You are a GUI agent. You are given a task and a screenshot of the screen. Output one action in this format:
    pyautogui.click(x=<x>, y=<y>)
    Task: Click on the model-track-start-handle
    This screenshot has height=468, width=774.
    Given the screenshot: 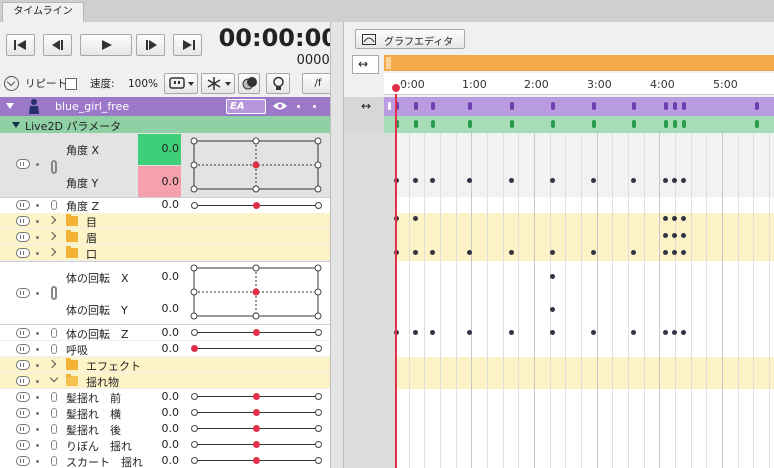 What is the action you would take?
    pyautogui.click(x=389, y=106)
    